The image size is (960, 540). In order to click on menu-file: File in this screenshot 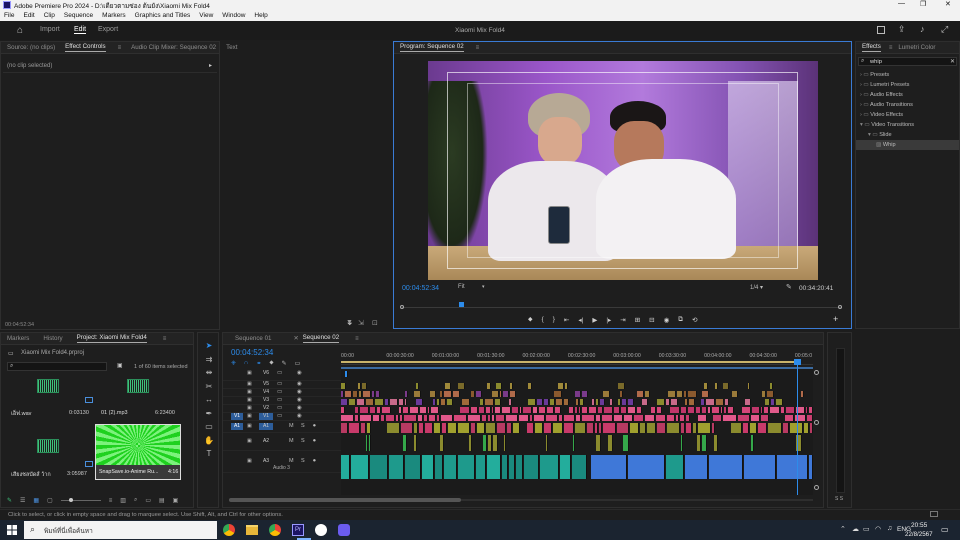, I will do `click(9, 15)`.